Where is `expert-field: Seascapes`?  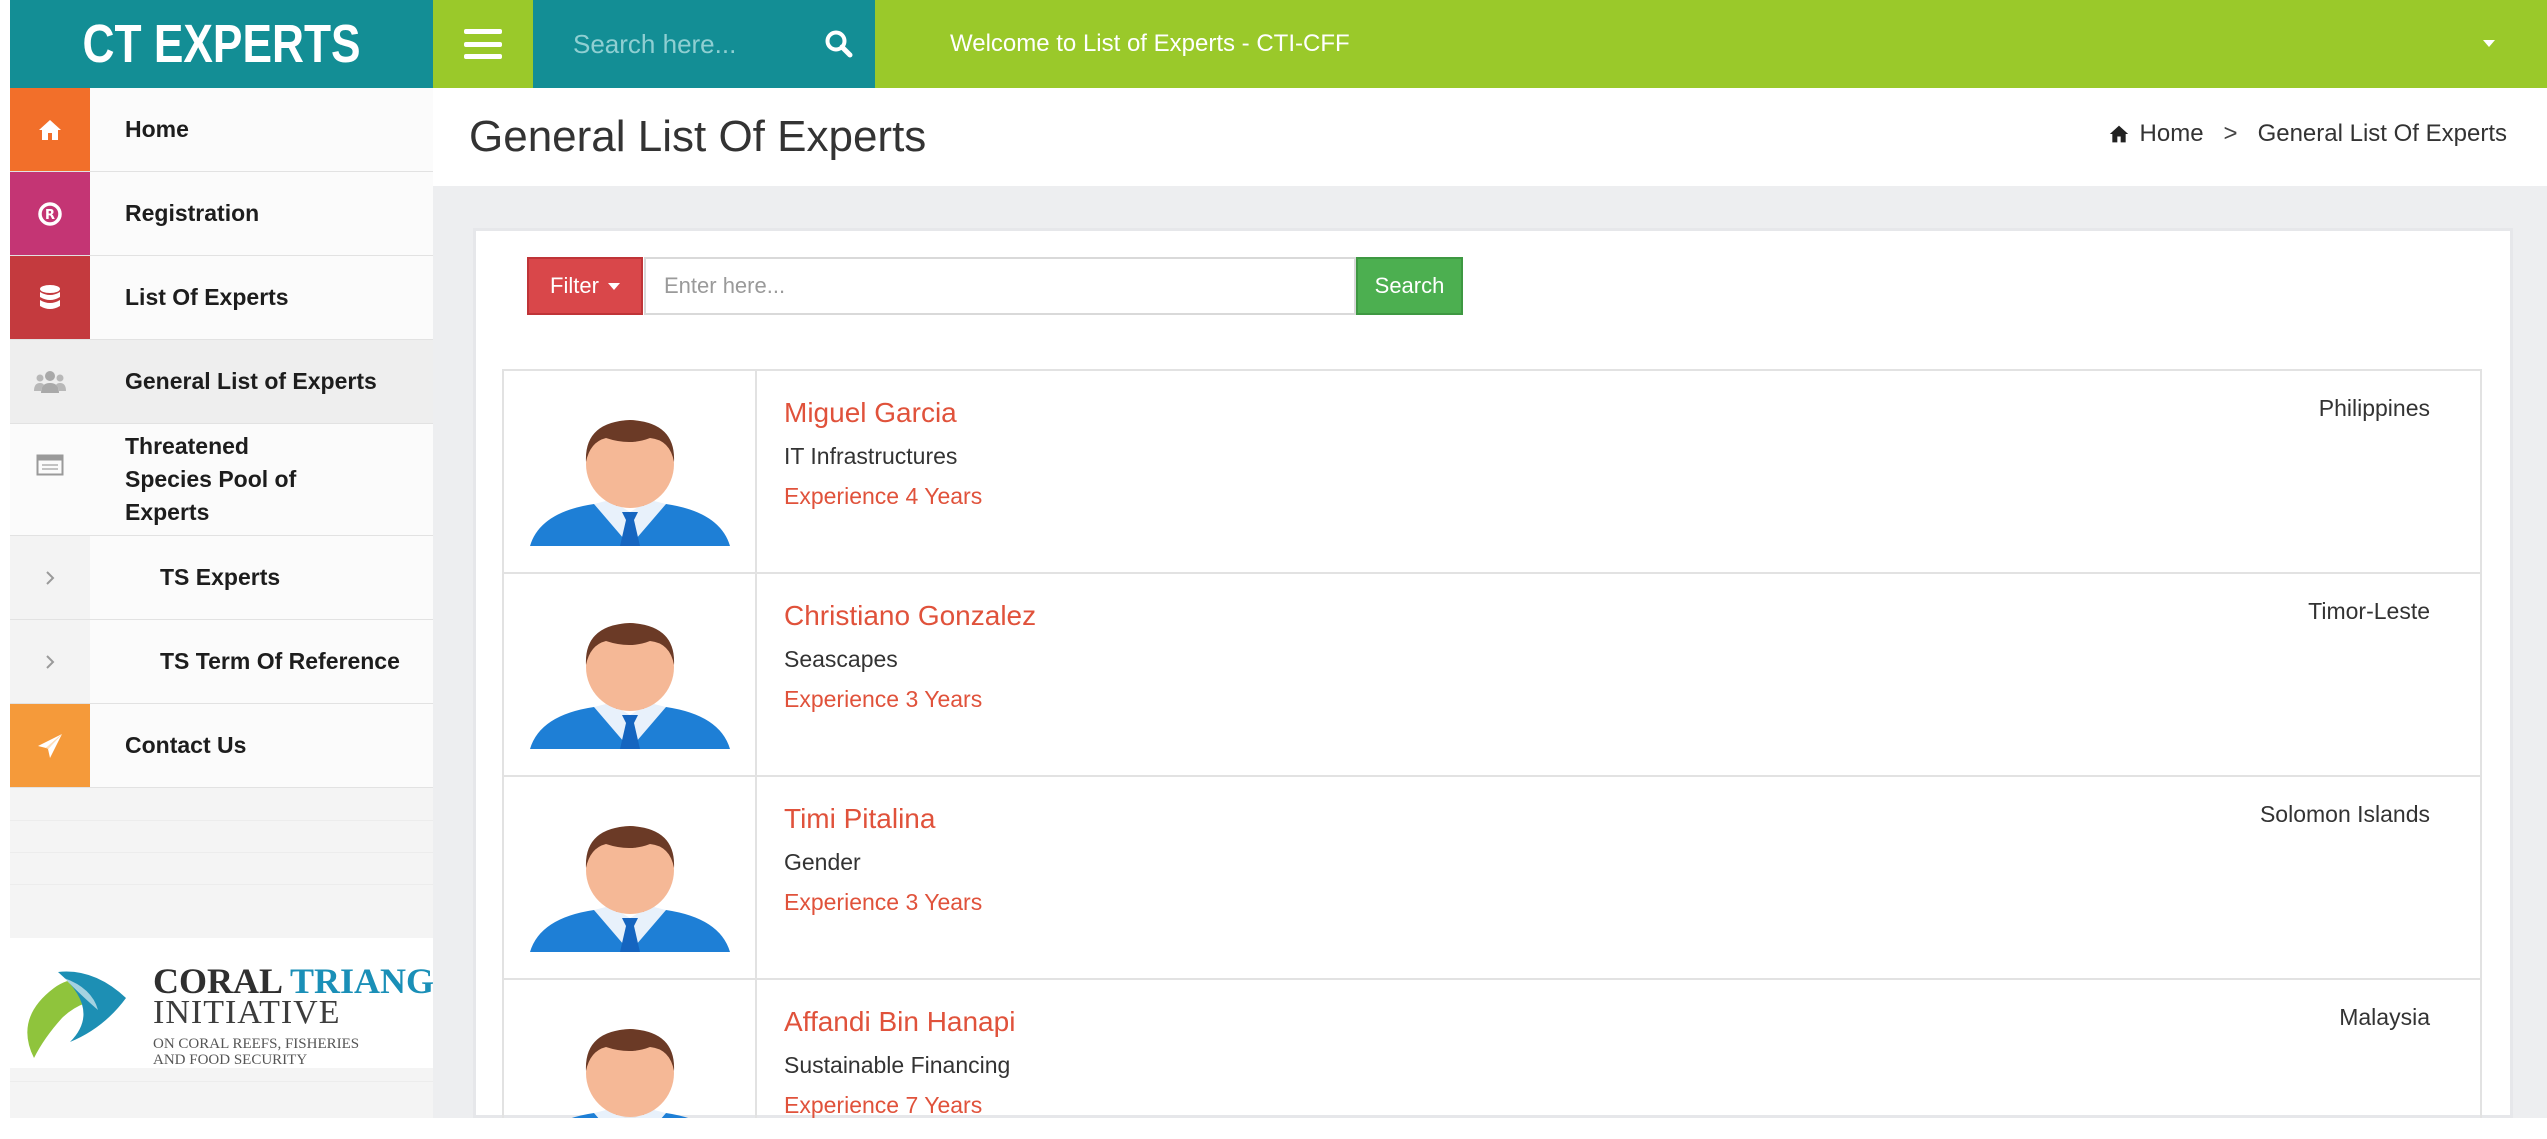
expert-field: Seascapes is located at coordinates (841, 659).